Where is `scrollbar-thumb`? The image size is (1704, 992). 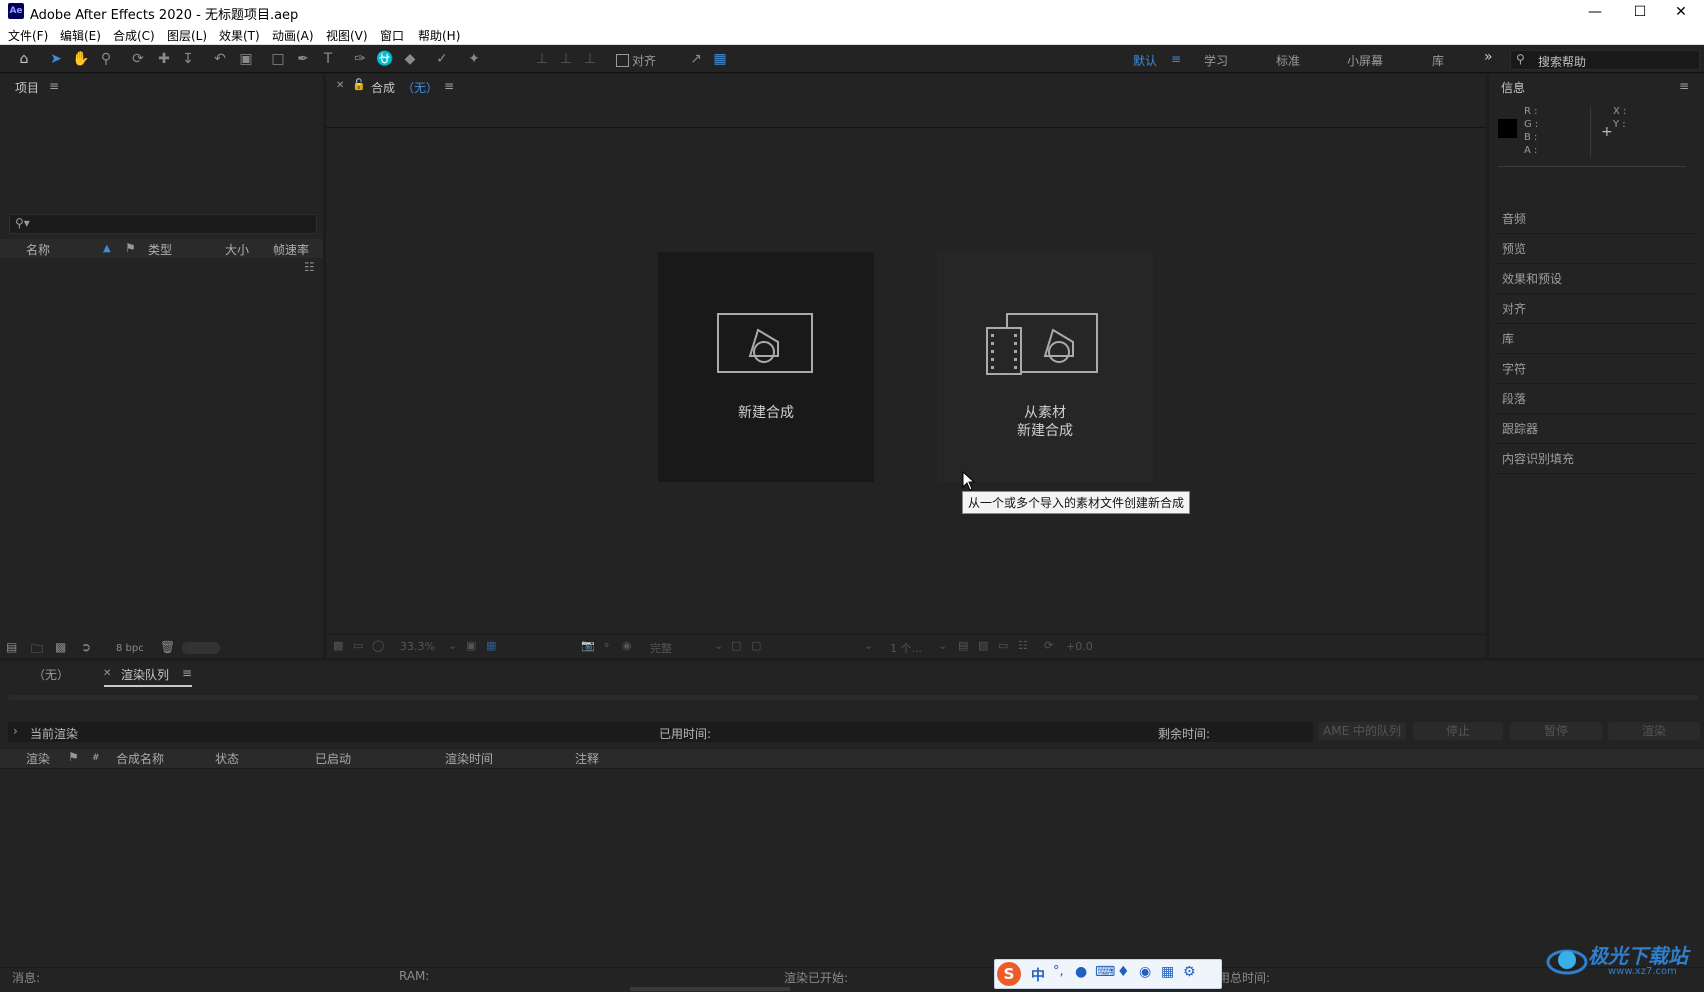 scrollbar-thumb is located at coordinates (710, 989).